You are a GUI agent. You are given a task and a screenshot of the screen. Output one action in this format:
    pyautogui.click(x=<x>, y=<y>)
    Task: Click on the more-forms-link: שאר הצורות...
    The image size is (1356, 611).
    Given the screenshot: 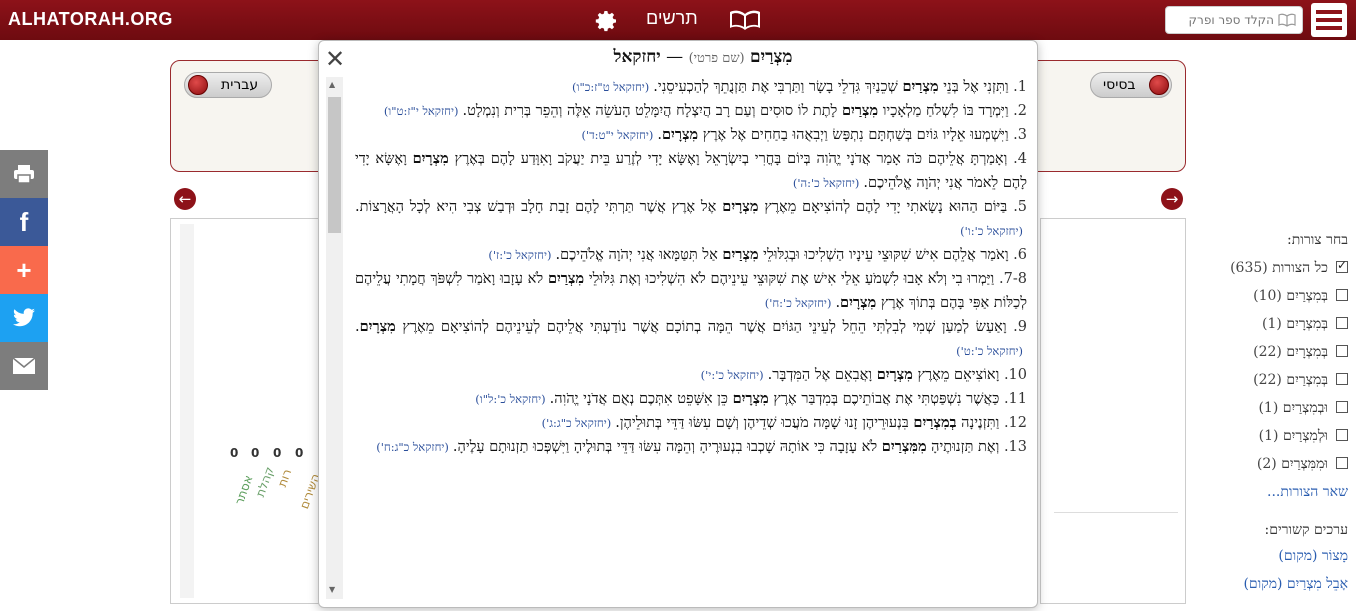 What is the action you would take?
    pyautogui.click(x=1307, y=492)
    